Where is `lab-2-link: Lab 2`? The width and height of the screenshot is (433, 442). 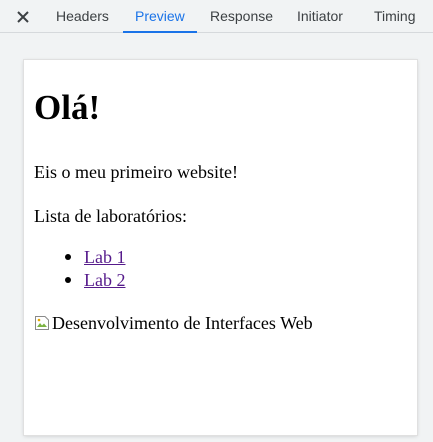 lab-2-link: Lab 2 is located at coordinates (104, 280).